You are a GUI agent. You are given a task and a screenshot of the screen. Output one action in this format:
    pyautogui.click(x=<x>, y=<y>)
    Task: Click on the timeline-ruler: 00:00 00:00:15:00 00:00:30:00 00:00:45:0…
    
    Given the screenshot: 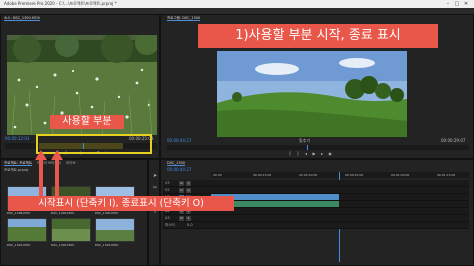 What is the action you would take?
    pyautogui.click(x=340, y=175)
    